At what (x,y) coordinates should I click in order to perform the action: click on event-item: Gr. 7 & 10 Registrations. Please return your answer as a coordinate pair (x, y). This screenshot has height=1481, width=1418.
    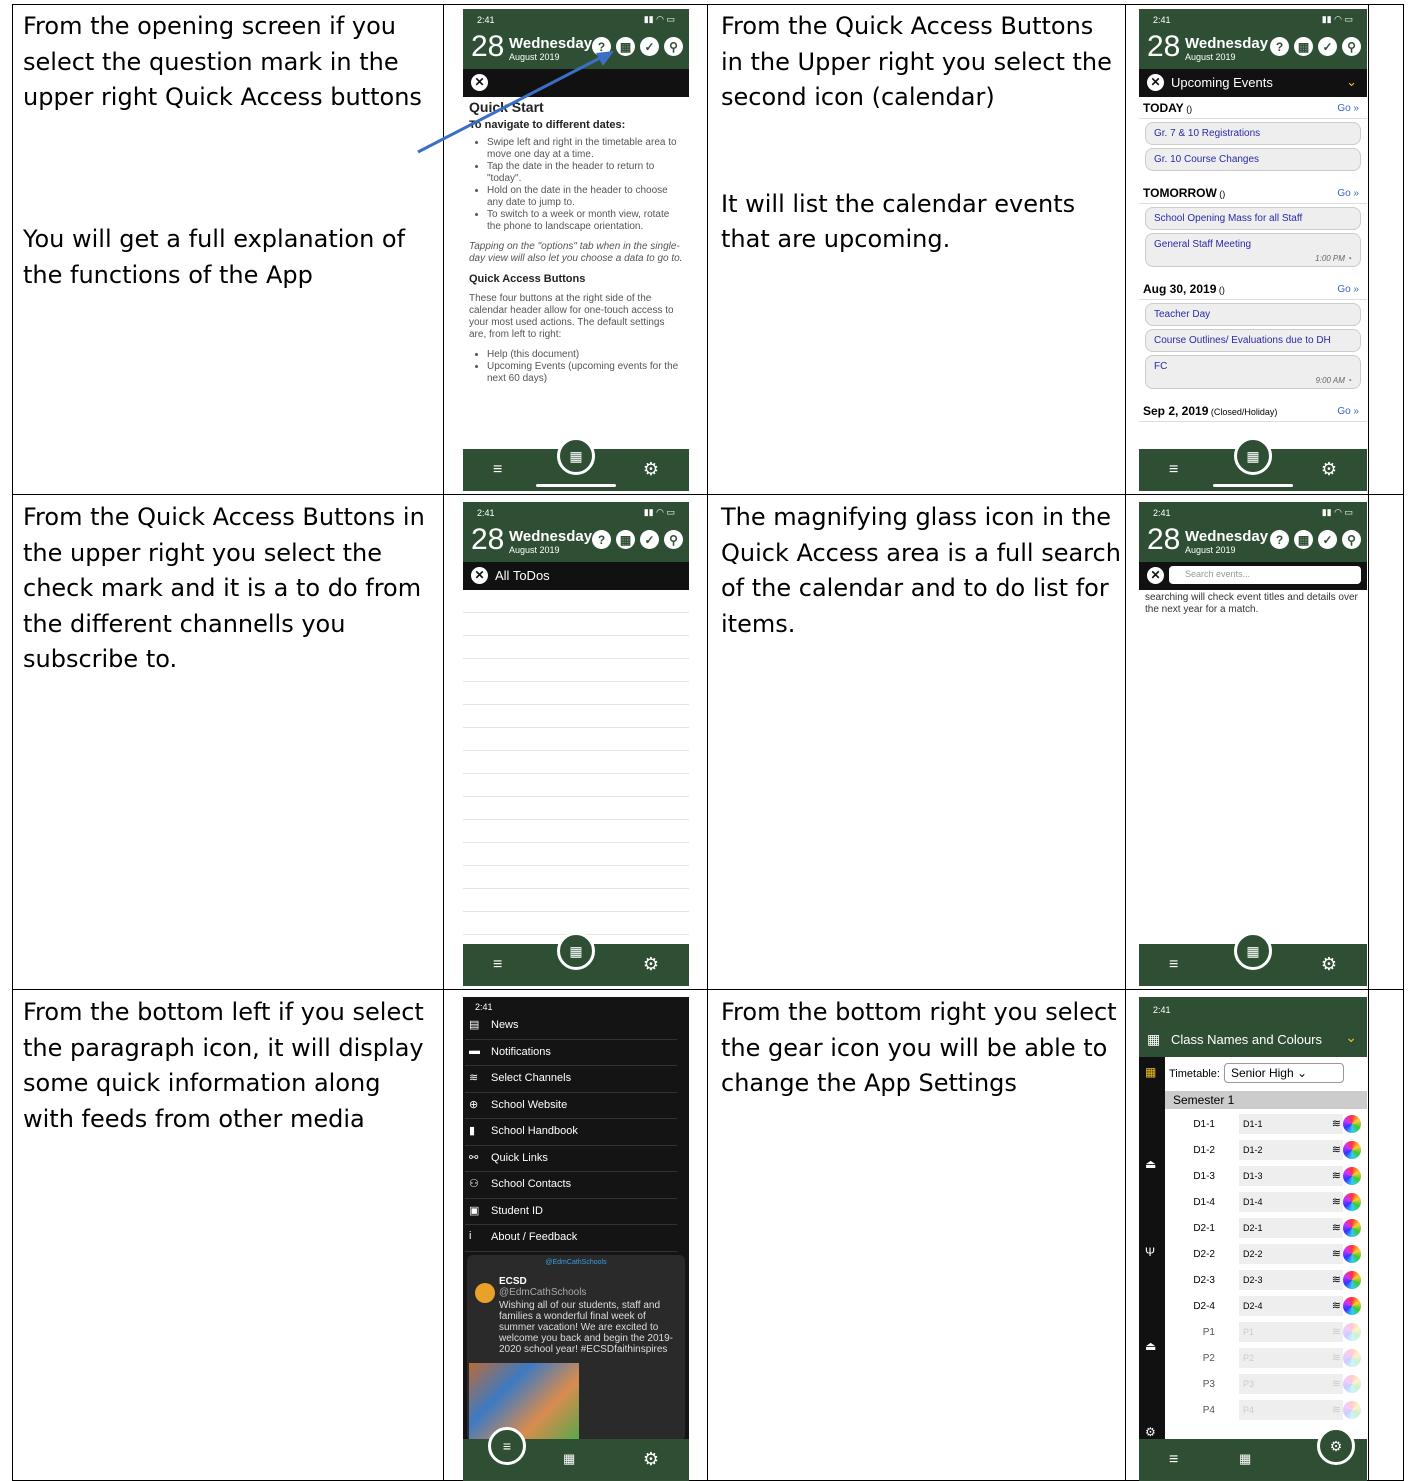
    Looking at the image, I should click on (1253, 133).